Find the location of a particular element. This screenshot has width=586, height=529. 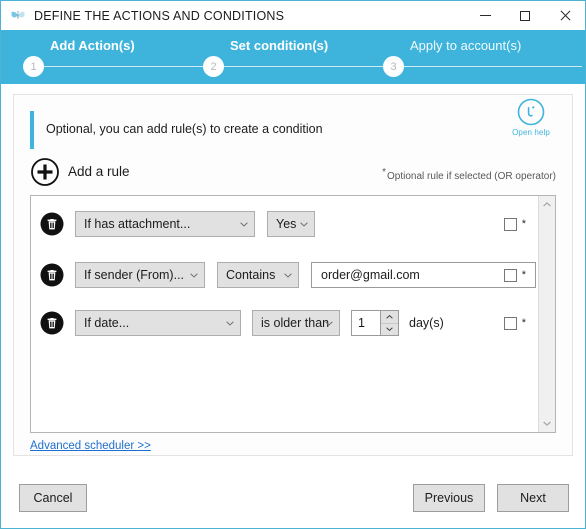

window-controls is located at coordinates (525, 15).